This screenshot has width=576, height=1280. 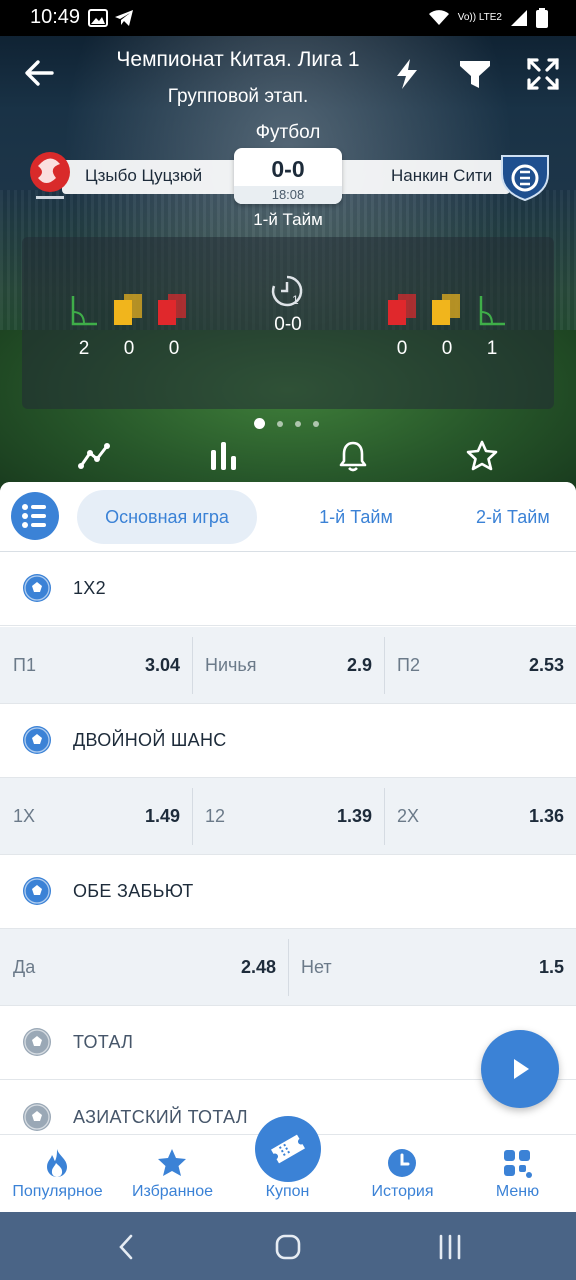 What do you see at coordinates (288, 195) in the screenshot?
I see `match-clock: 18:08` at bounding box center [288, 195].